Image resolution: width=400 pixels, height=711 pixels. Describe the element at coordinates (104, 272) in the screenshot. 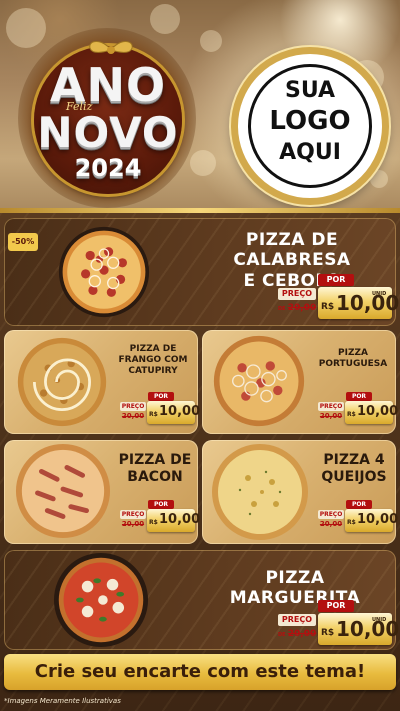

I see `pizza-calabresa-image` at that location.